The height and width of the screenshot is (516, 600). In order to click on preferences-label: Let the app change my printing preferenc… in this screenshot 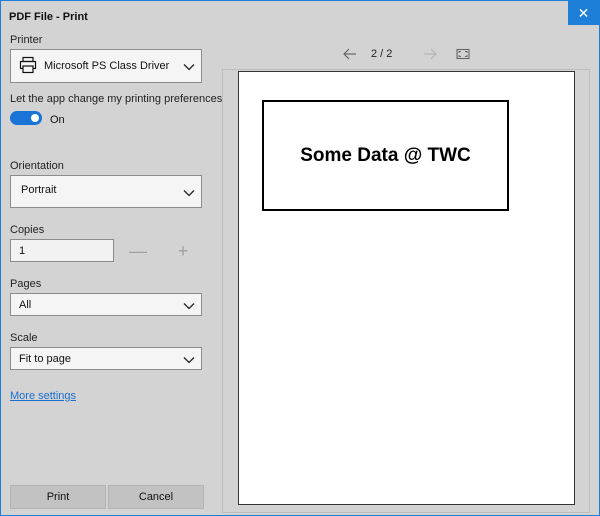, I will do `click(116, 99)`.